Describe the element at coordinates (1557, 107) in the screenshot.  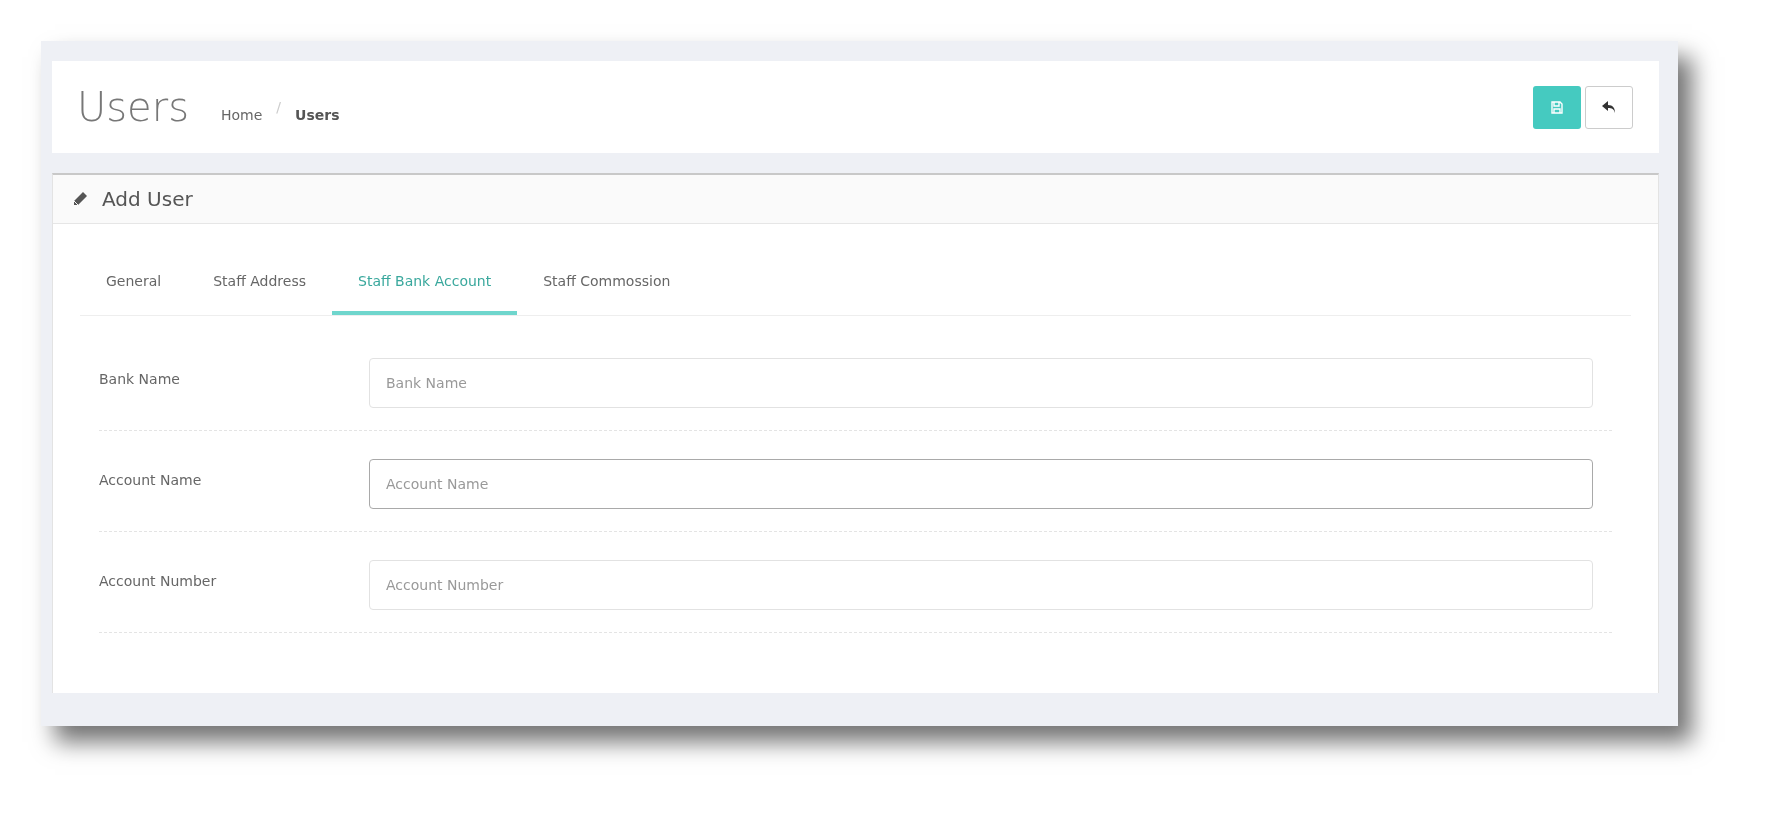
I see `save-icon` at that location.